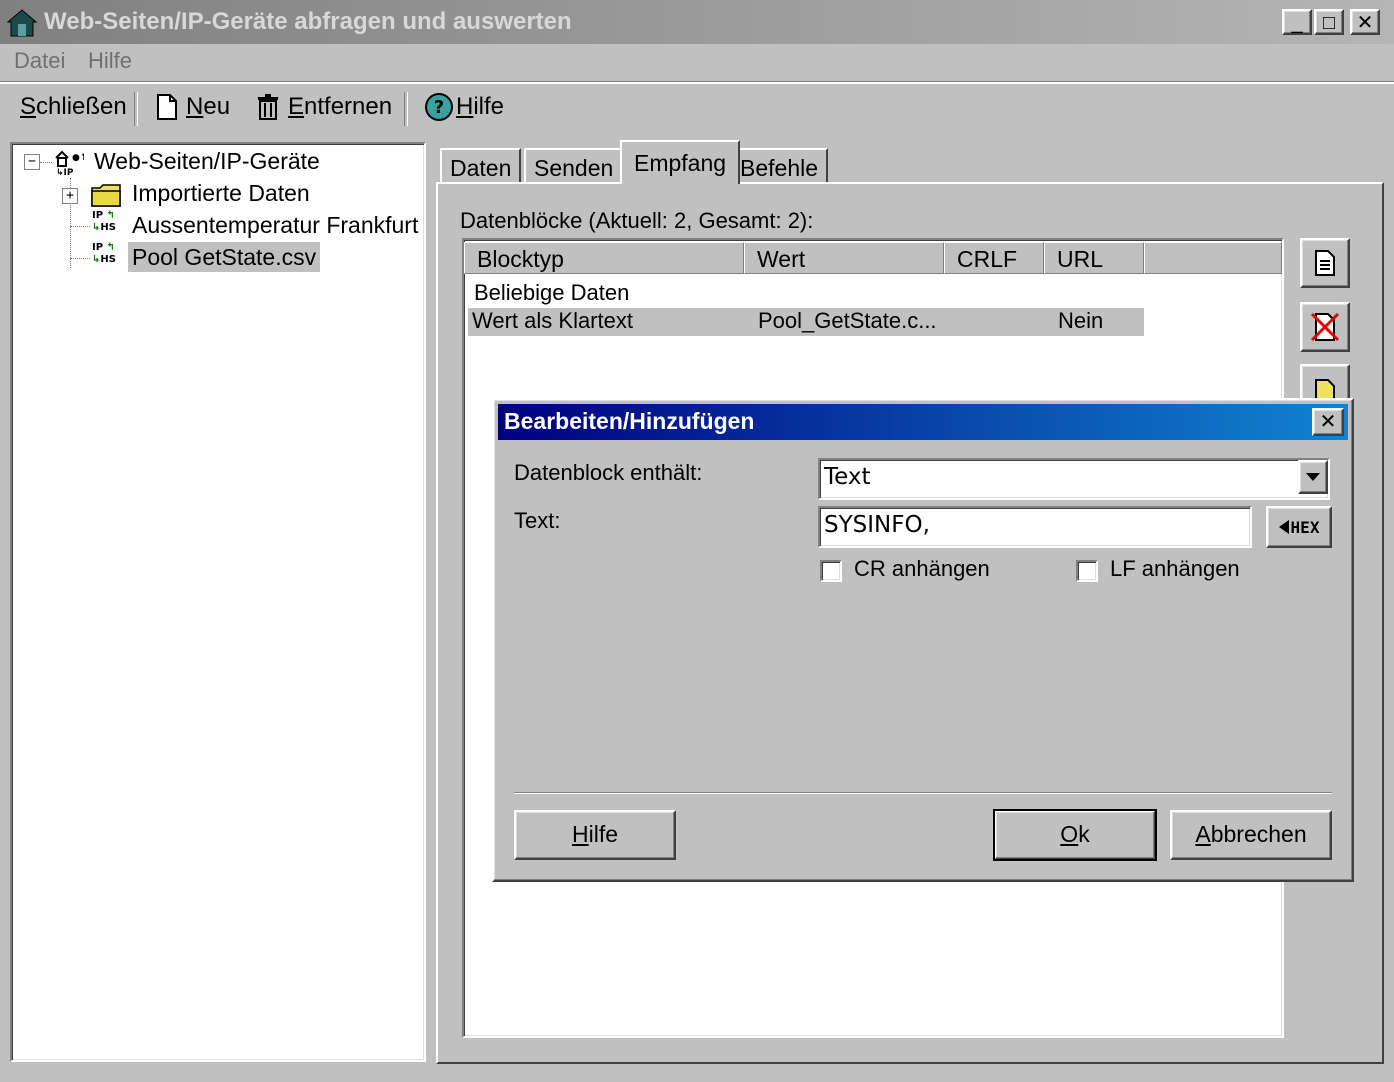 Image resolution: width=1394 pixels, height=1082 pixels. I want to click on cell-blocktyp: Wert als Klartext, so click(552, 320).